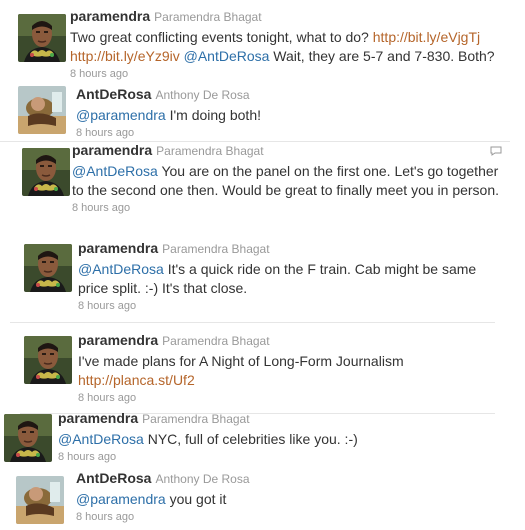  I want to click on tweet-link: http://planca.st/Uf2, so click(136, 380).